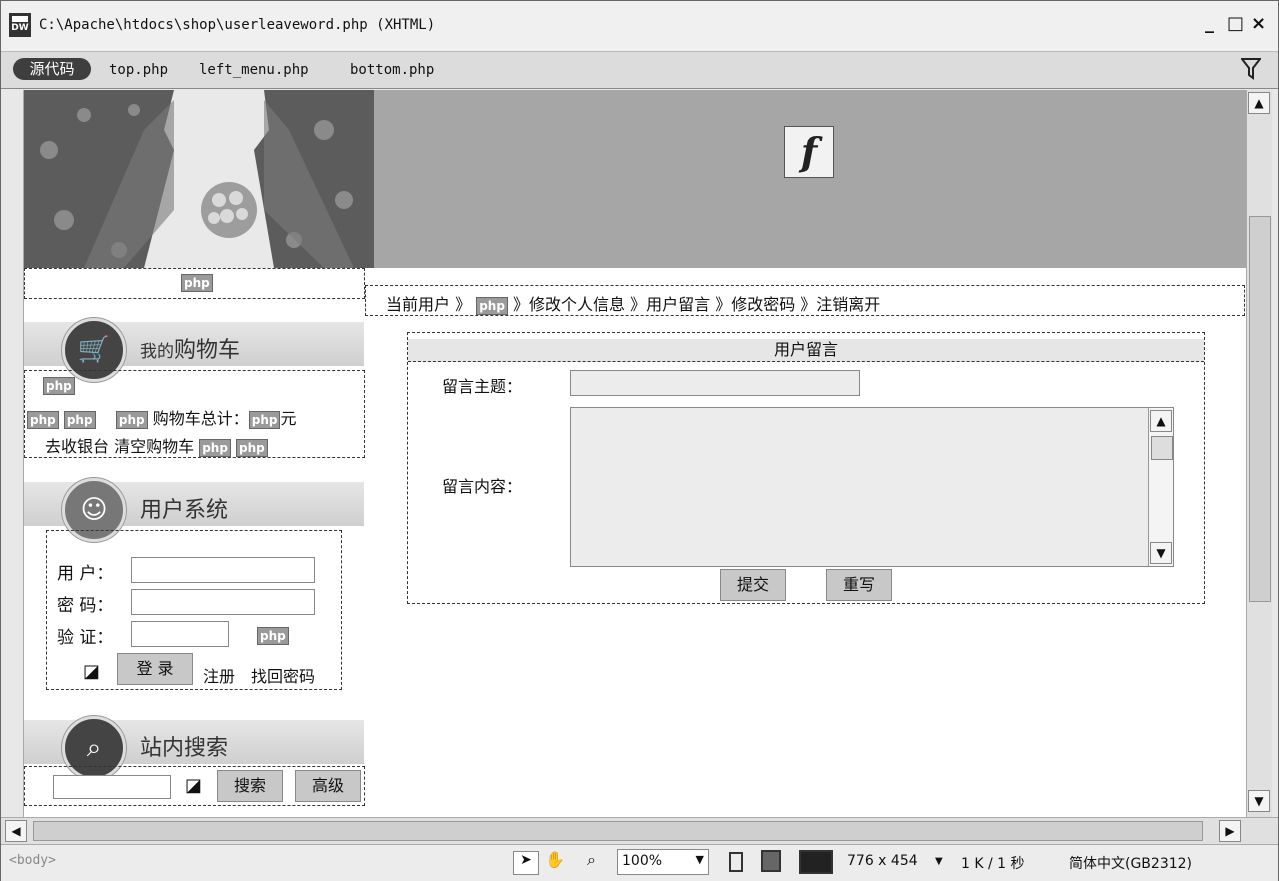 This screenshot has width=1279, height=881. I want to click on login-button: 登 录, so click(155, 669).